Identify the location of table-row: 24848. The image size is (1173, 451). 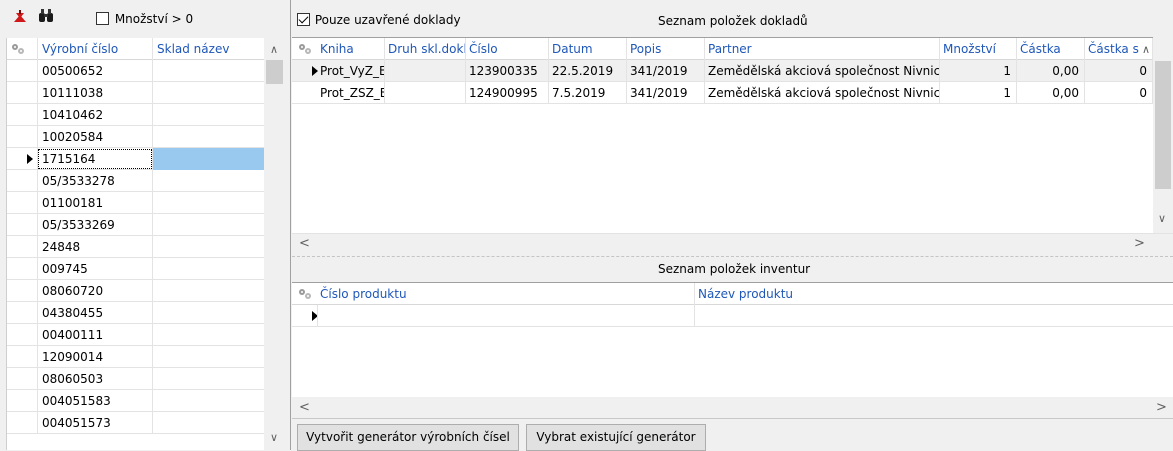
(136, 247).